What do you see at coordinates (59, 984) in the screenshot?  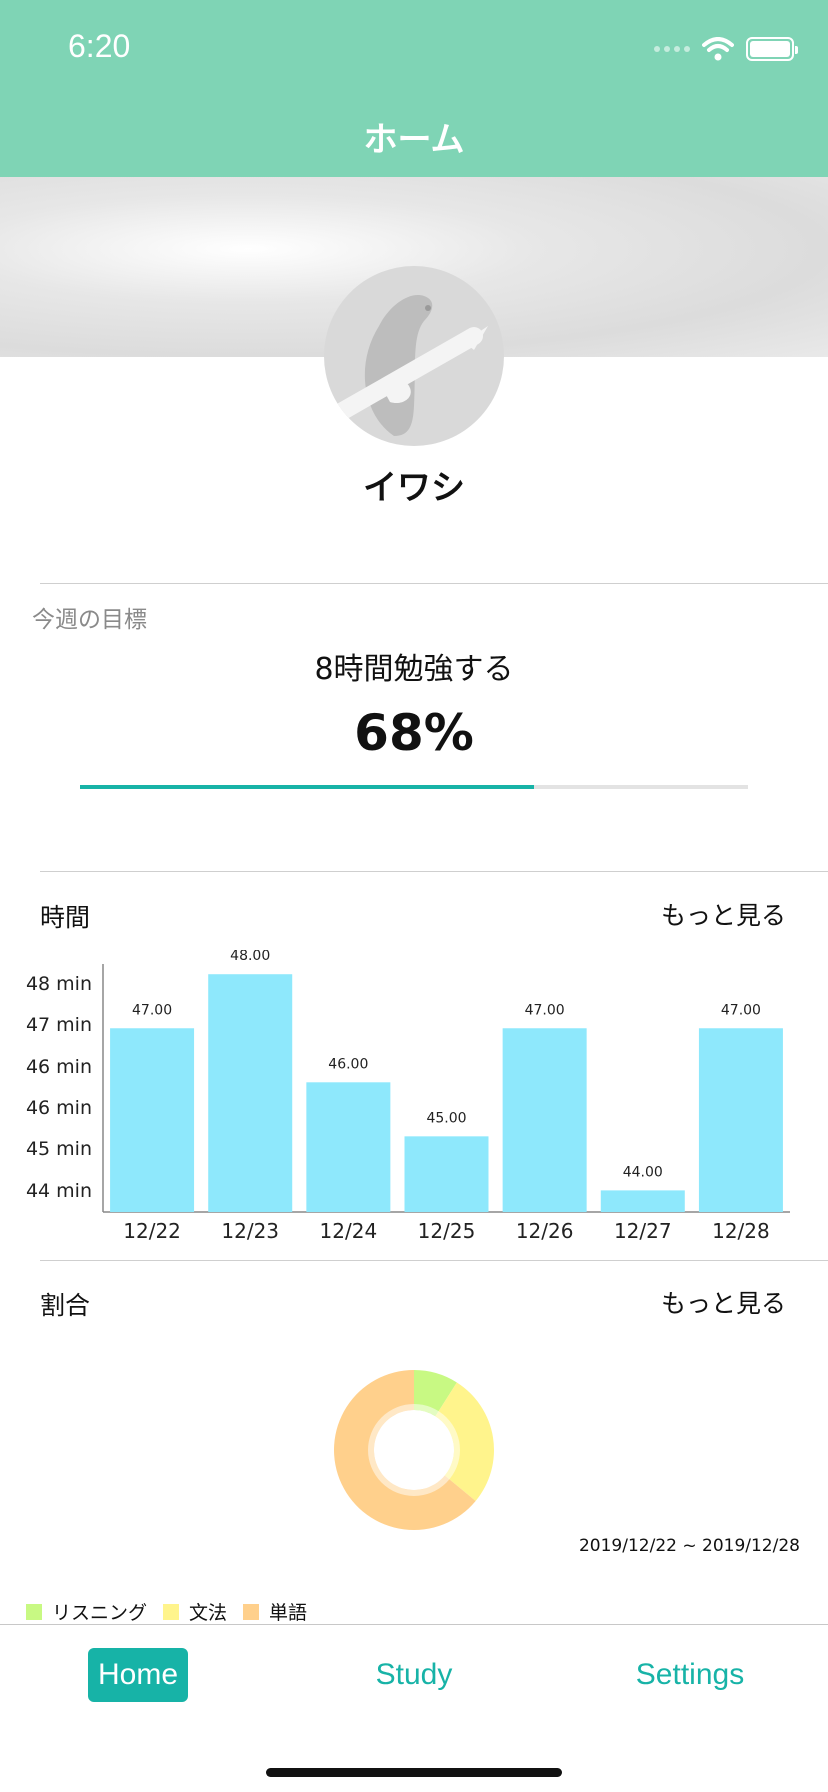 I see `y-tick-label: 48 min` at bounding box center [59, 984].